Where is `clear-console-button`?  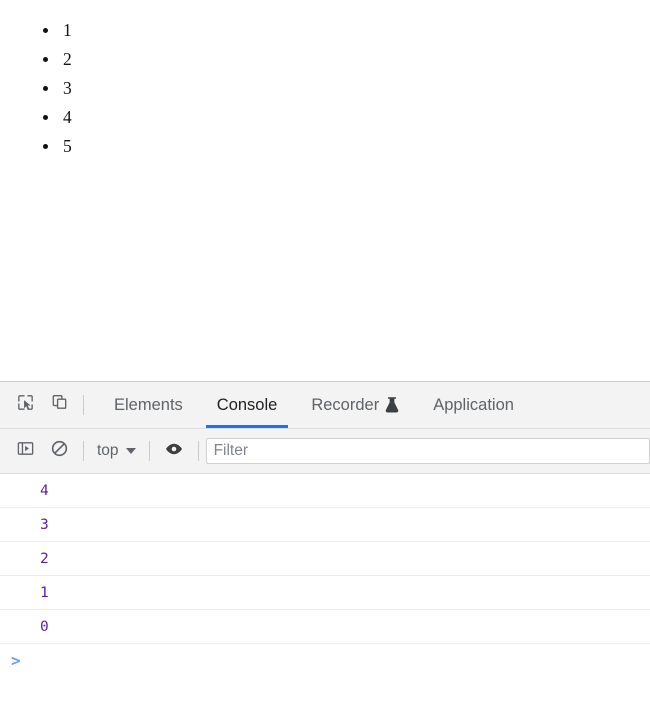
clear-console-button is located at coordinates (59, 451).